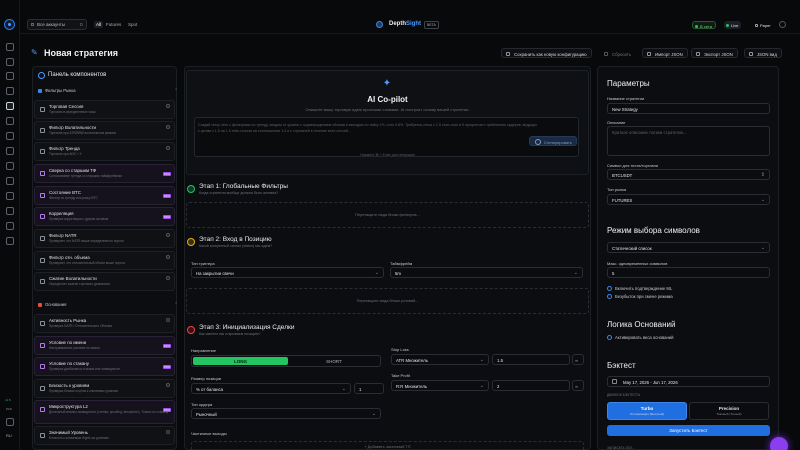  Describe the element at coordinates (113, 24) in the screenshot. I see `tab-futures: Futures` at that location.